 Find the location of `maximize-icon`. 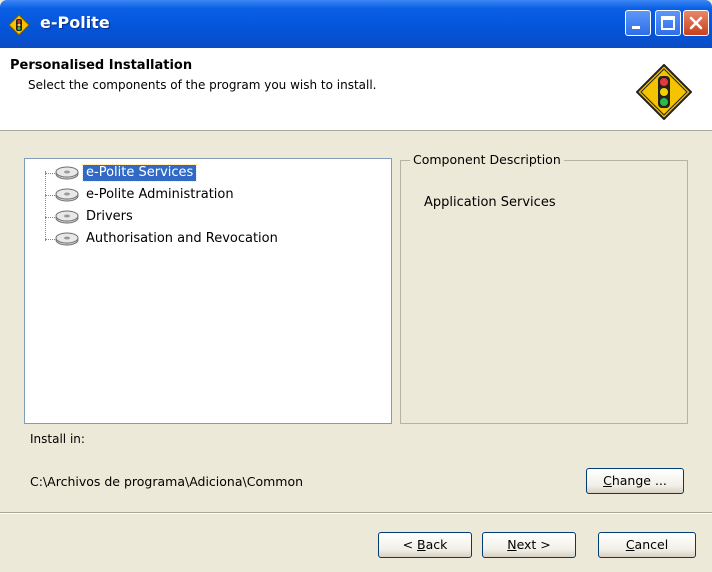

maximize-icon is located at coordinates (668, 23).